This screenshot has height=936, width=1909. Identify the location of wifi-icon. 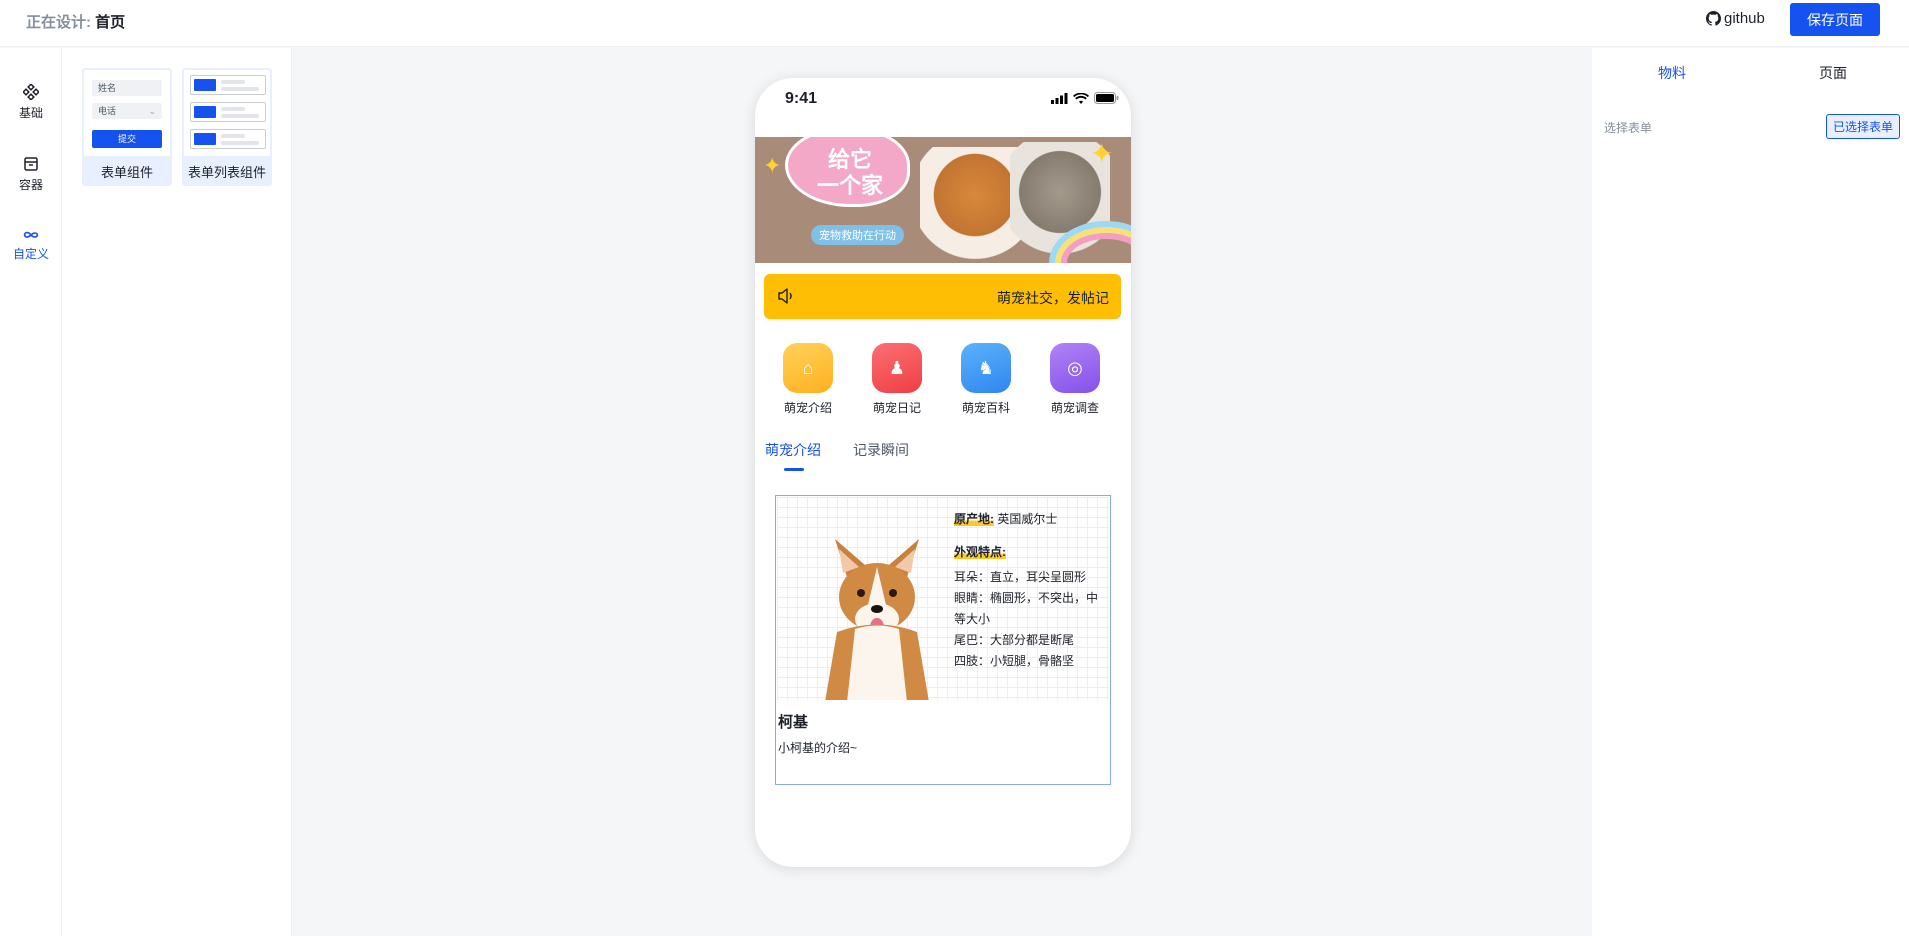
(1081, 98).